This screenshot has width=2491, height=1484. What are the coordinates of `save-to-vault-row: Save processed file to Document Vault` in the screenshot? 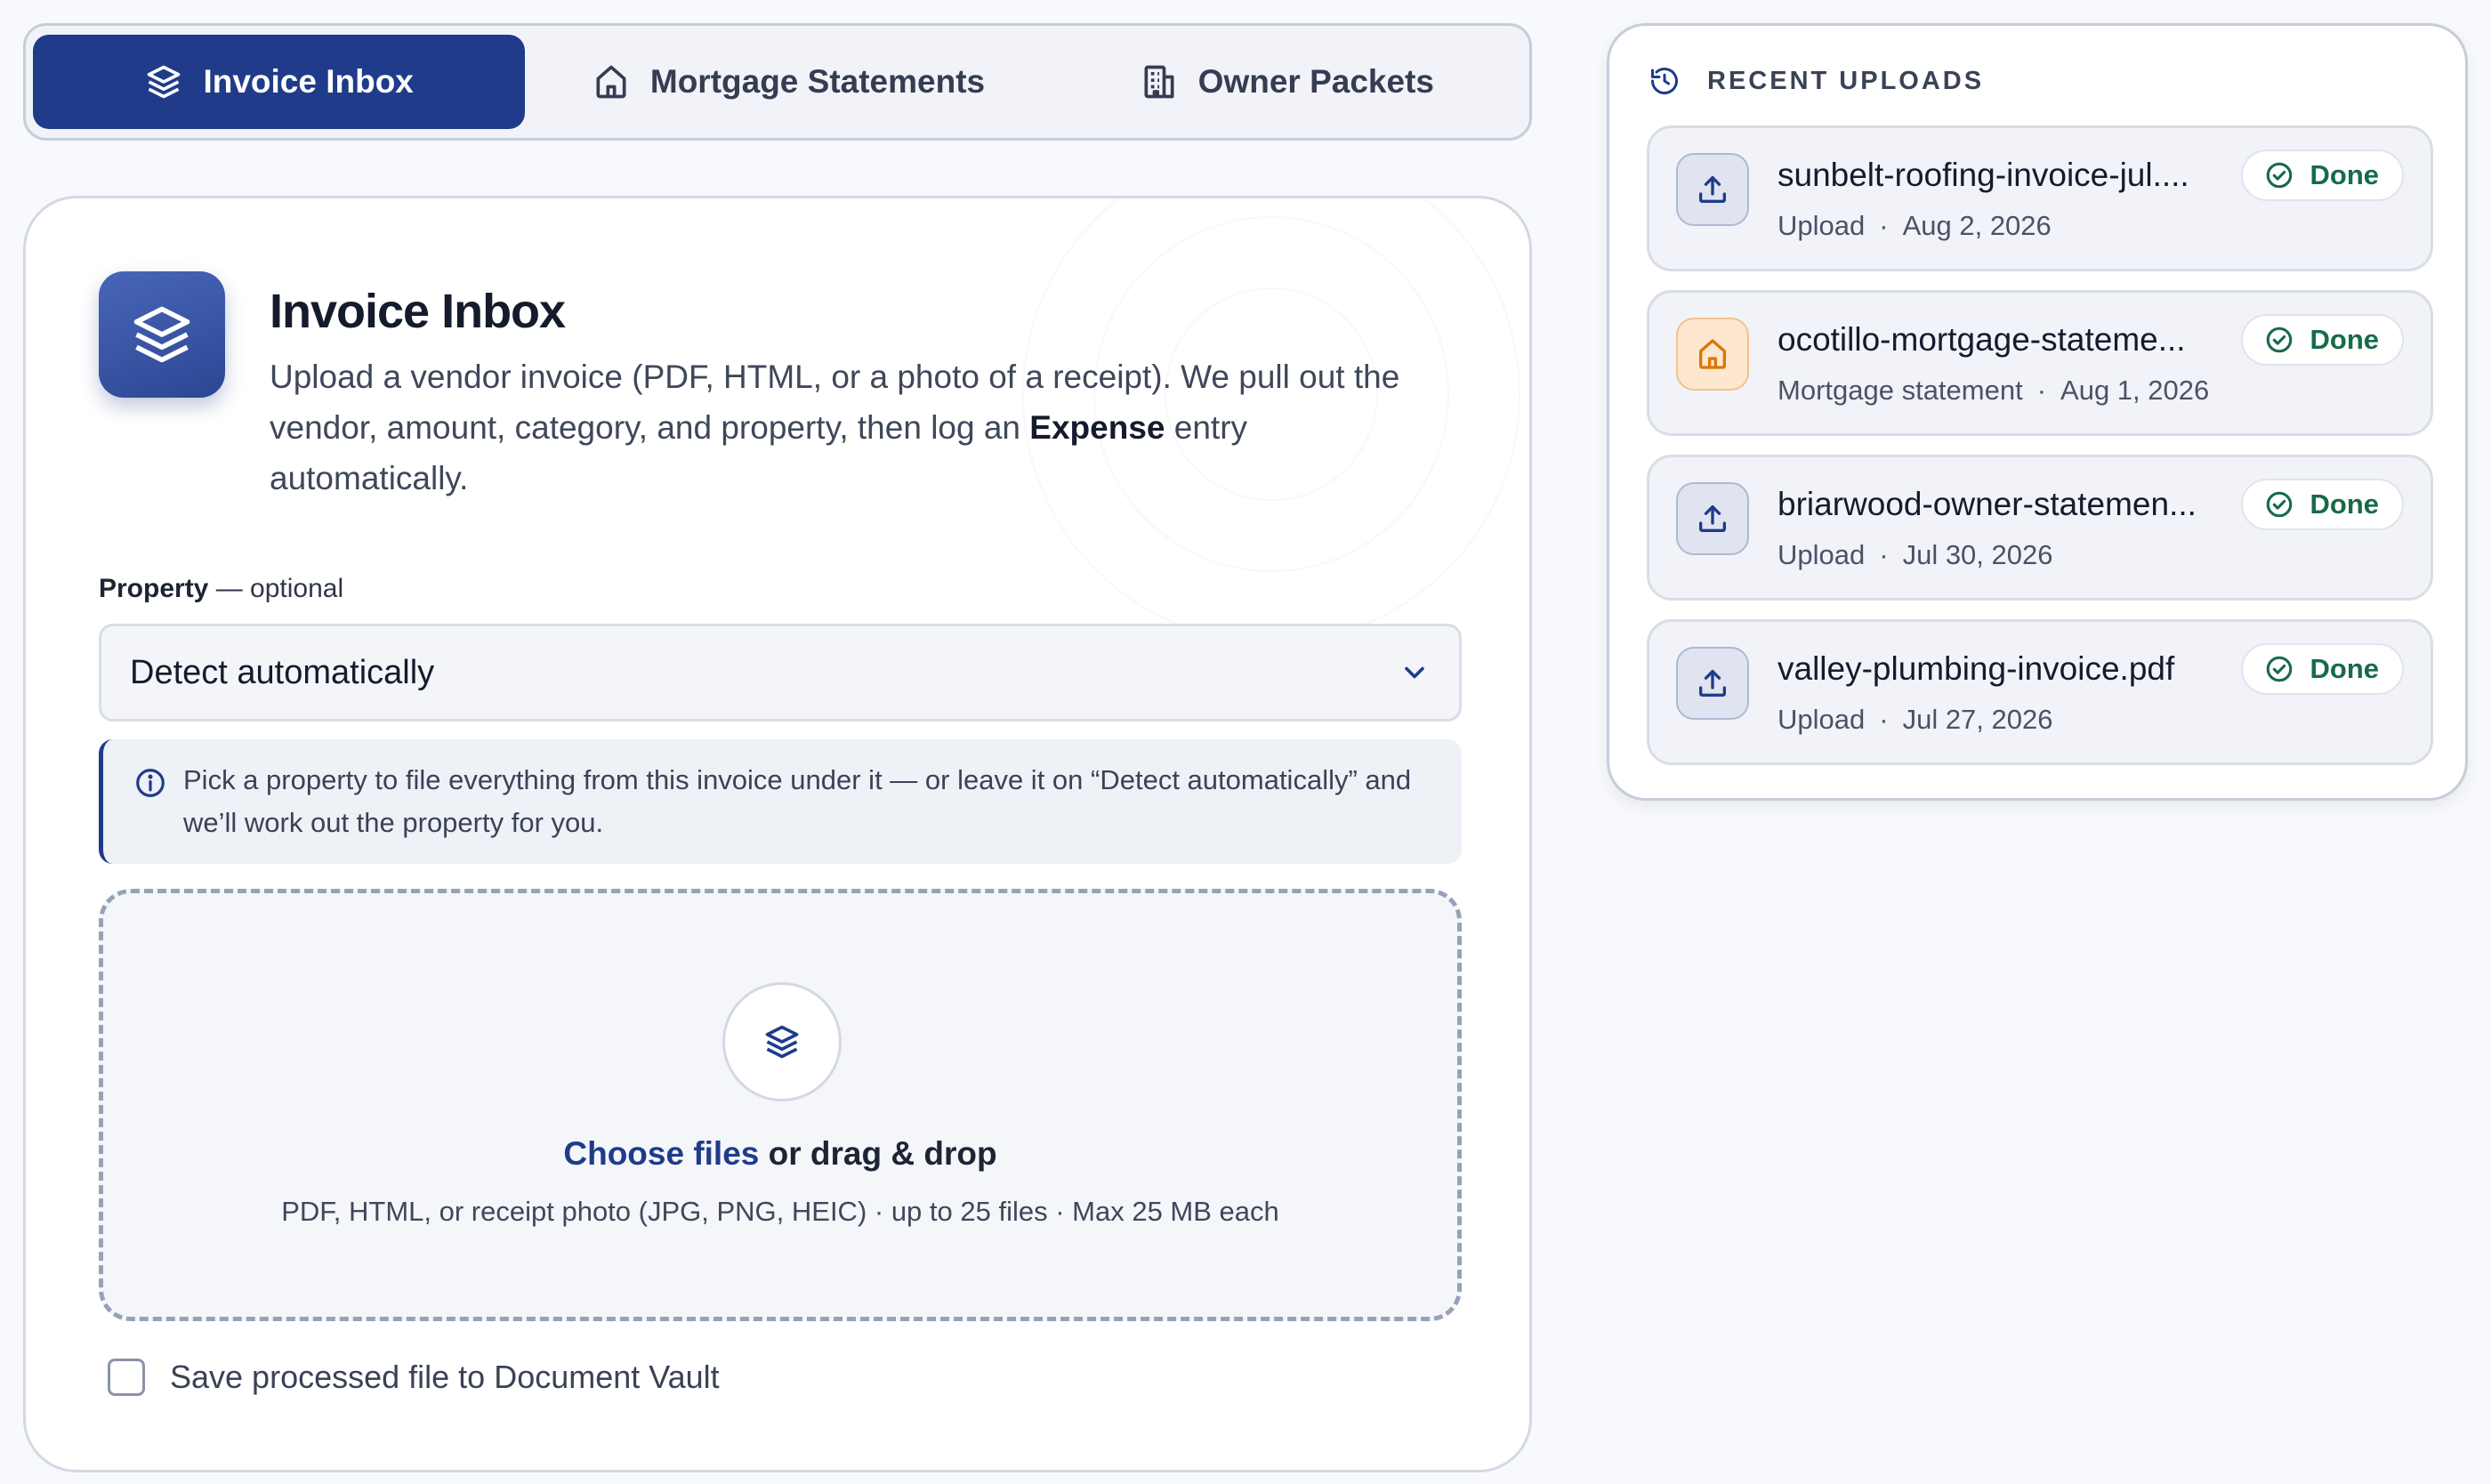 It's located at (414, 1377).